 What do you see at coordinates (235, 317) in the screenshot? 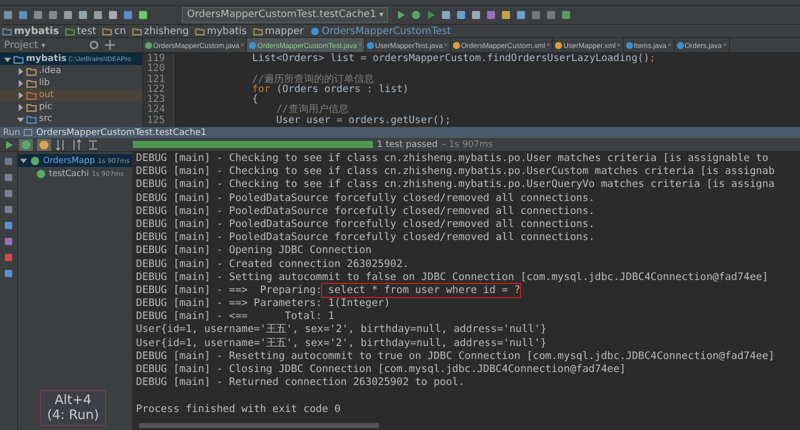
I see `console-line: DEBUG [main] - <== Total: 1` at bounding box center [235, 317].